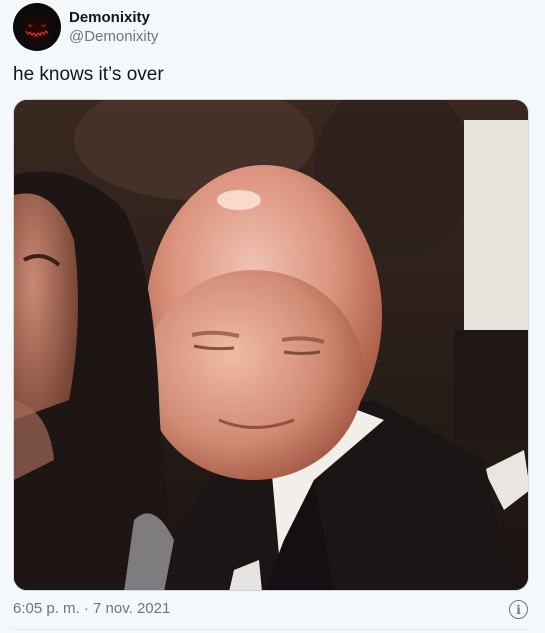 The height and width of the screenshot is (633, 545). I want to click on demon-smile-icon, so click(37, 30).